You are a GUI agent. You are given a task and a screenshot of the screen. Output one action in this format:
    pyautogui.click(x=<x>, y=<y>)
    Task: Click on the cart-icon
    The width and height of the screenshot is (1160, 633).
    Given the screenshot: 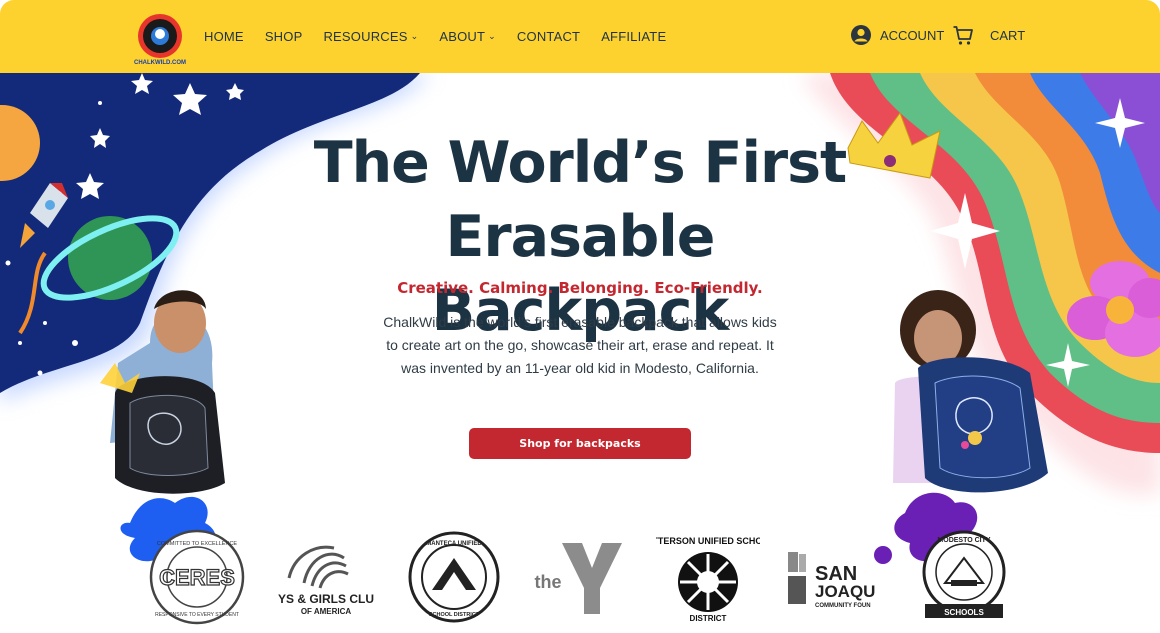 What is the action you would take?
    pyautogui.click(x=963, y=35)
    